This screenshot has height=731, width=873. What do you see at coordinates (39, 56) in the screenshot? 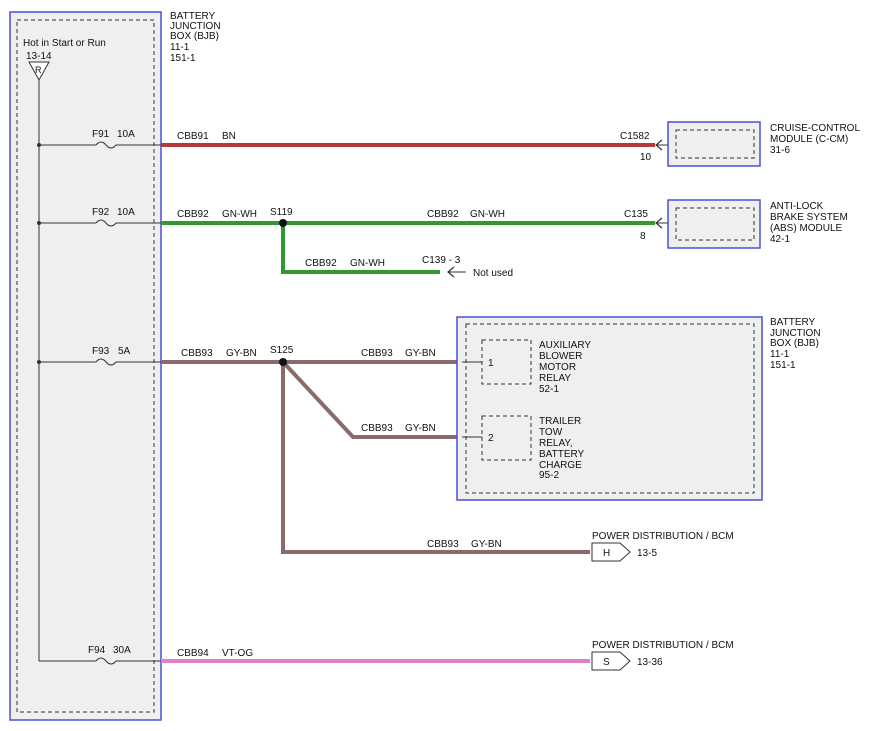
I see `hot-ref: 13-14` at bounding box center [39, 56].